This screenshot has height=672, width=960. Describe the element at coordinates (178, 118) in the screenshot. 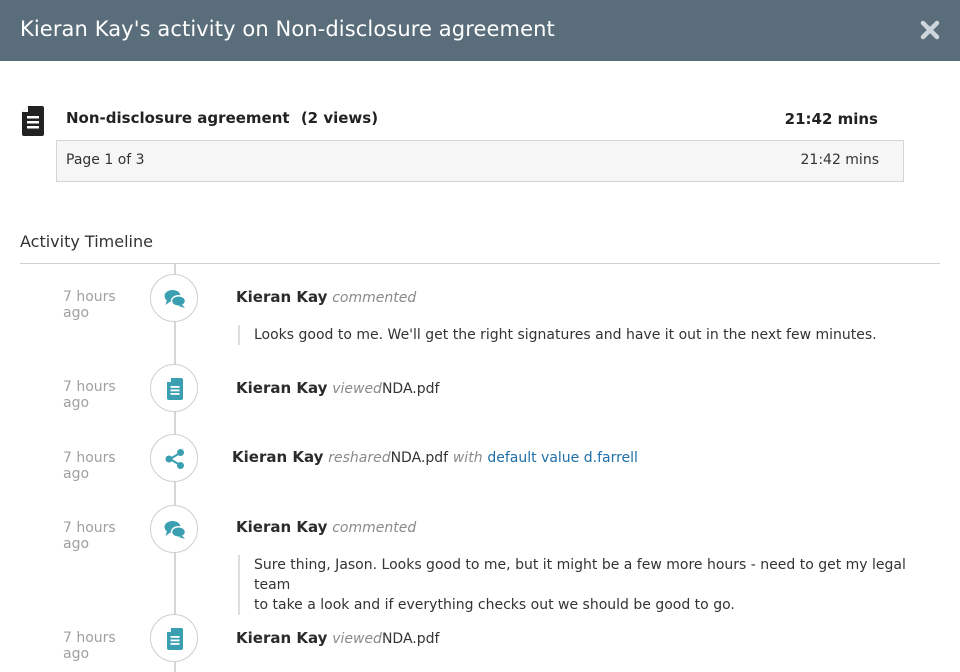

I see `document-name: Non-disclosure agreement` at that location.